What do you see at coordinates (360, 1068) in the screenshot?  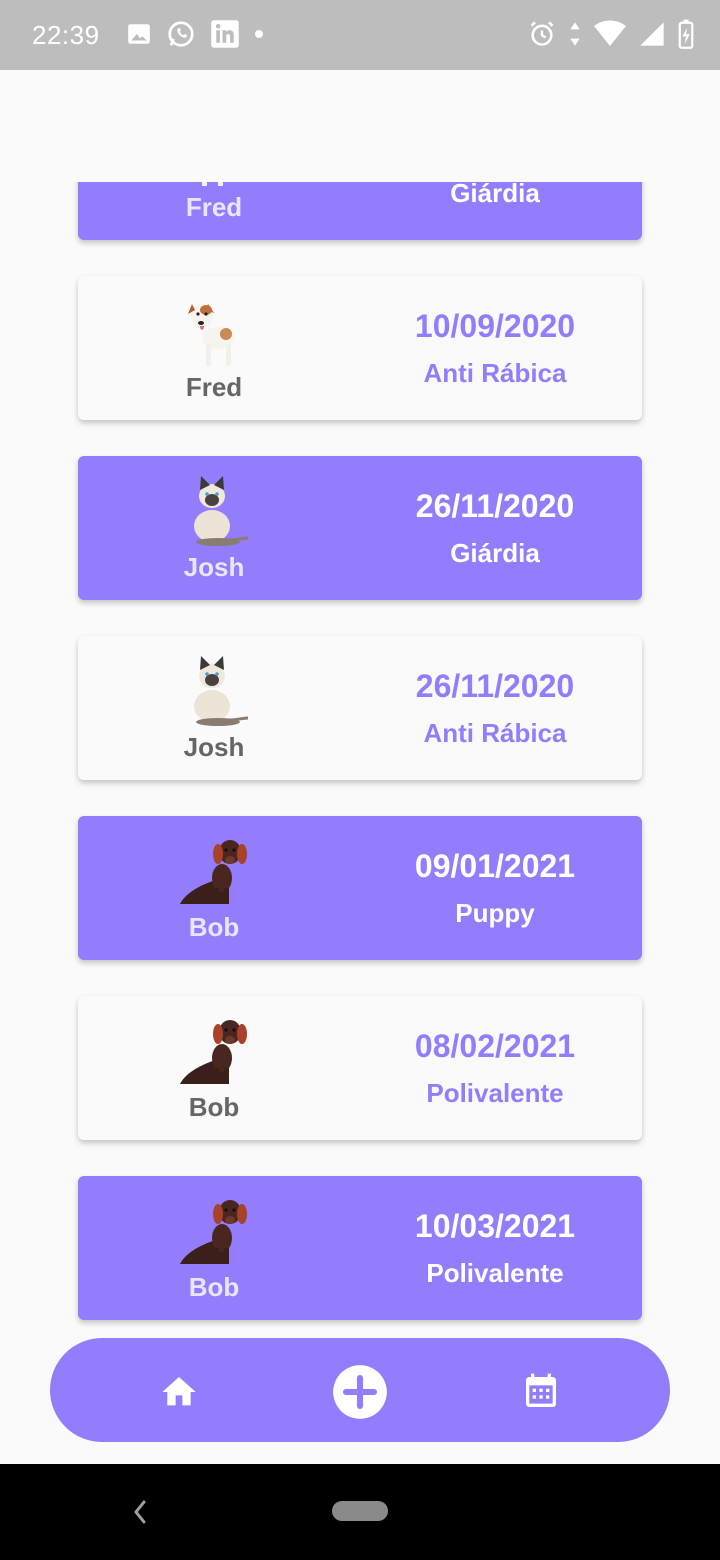 I see `vaccine-card: Bob 08/02/2021 Polivalente` at bounding box center [360, 1068].